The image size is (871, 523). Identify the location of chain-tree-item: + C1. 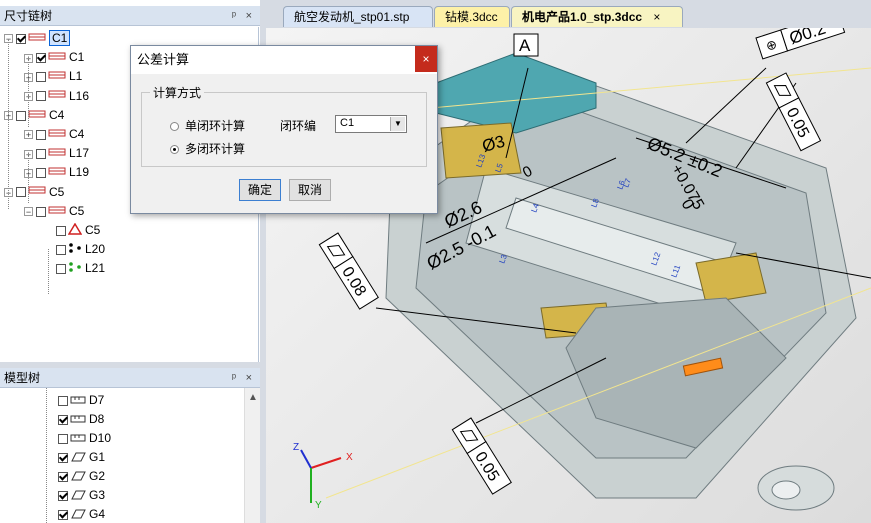
(54, 57).